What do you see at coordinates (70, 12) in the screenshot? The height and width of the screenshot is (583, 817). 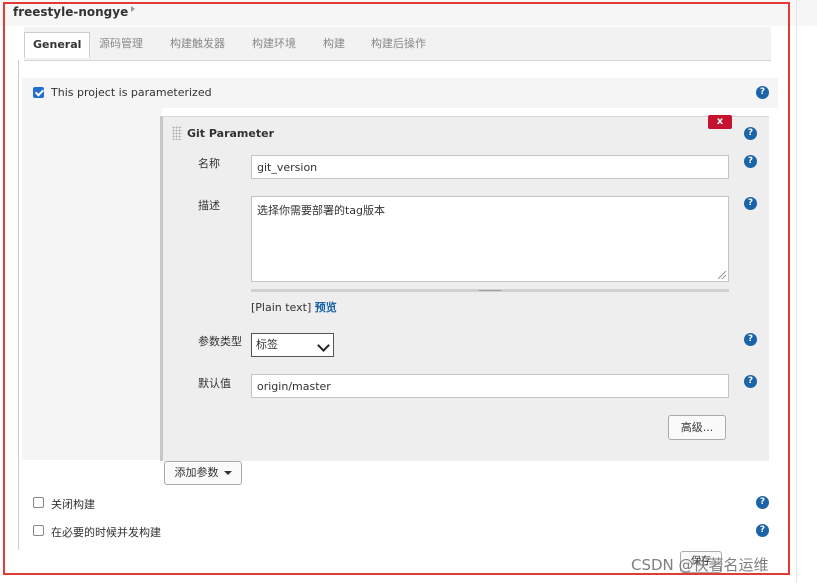 I see `job-name-link: freestyle-nongye` at bounding box center [70, 12].